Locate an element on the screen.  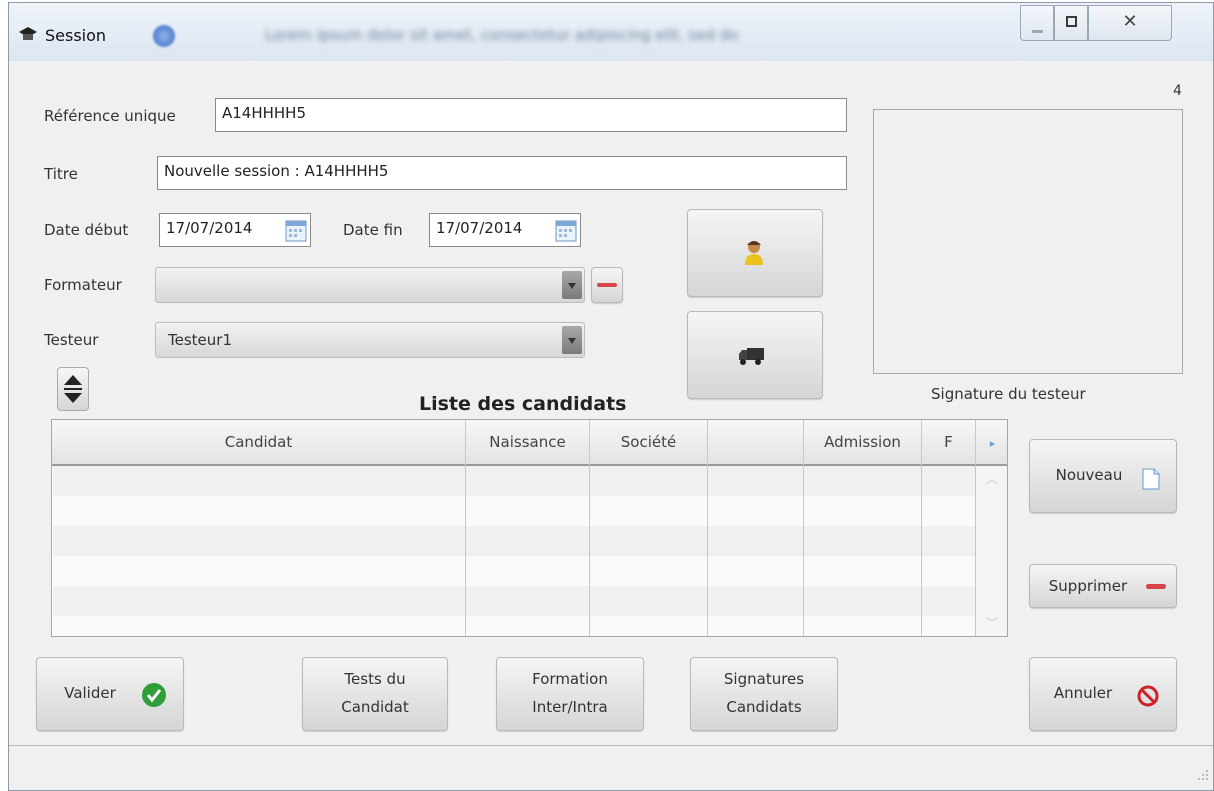
truck-icon is located at coordinates (751, 356).